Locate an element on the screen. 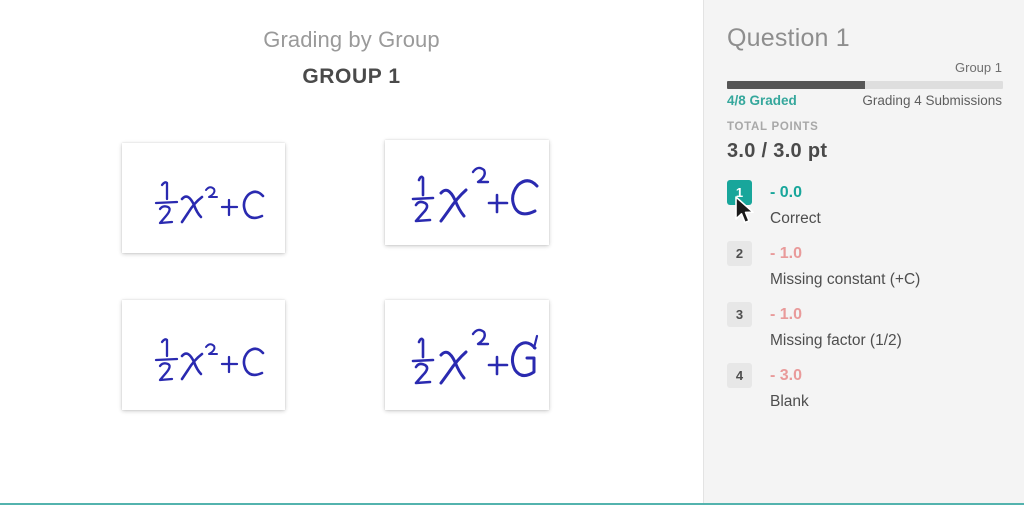 The image size is (1024, 511). rubric-item: 2 - 1.0 Missing constant (+C) is located at coordinates (867, 265).